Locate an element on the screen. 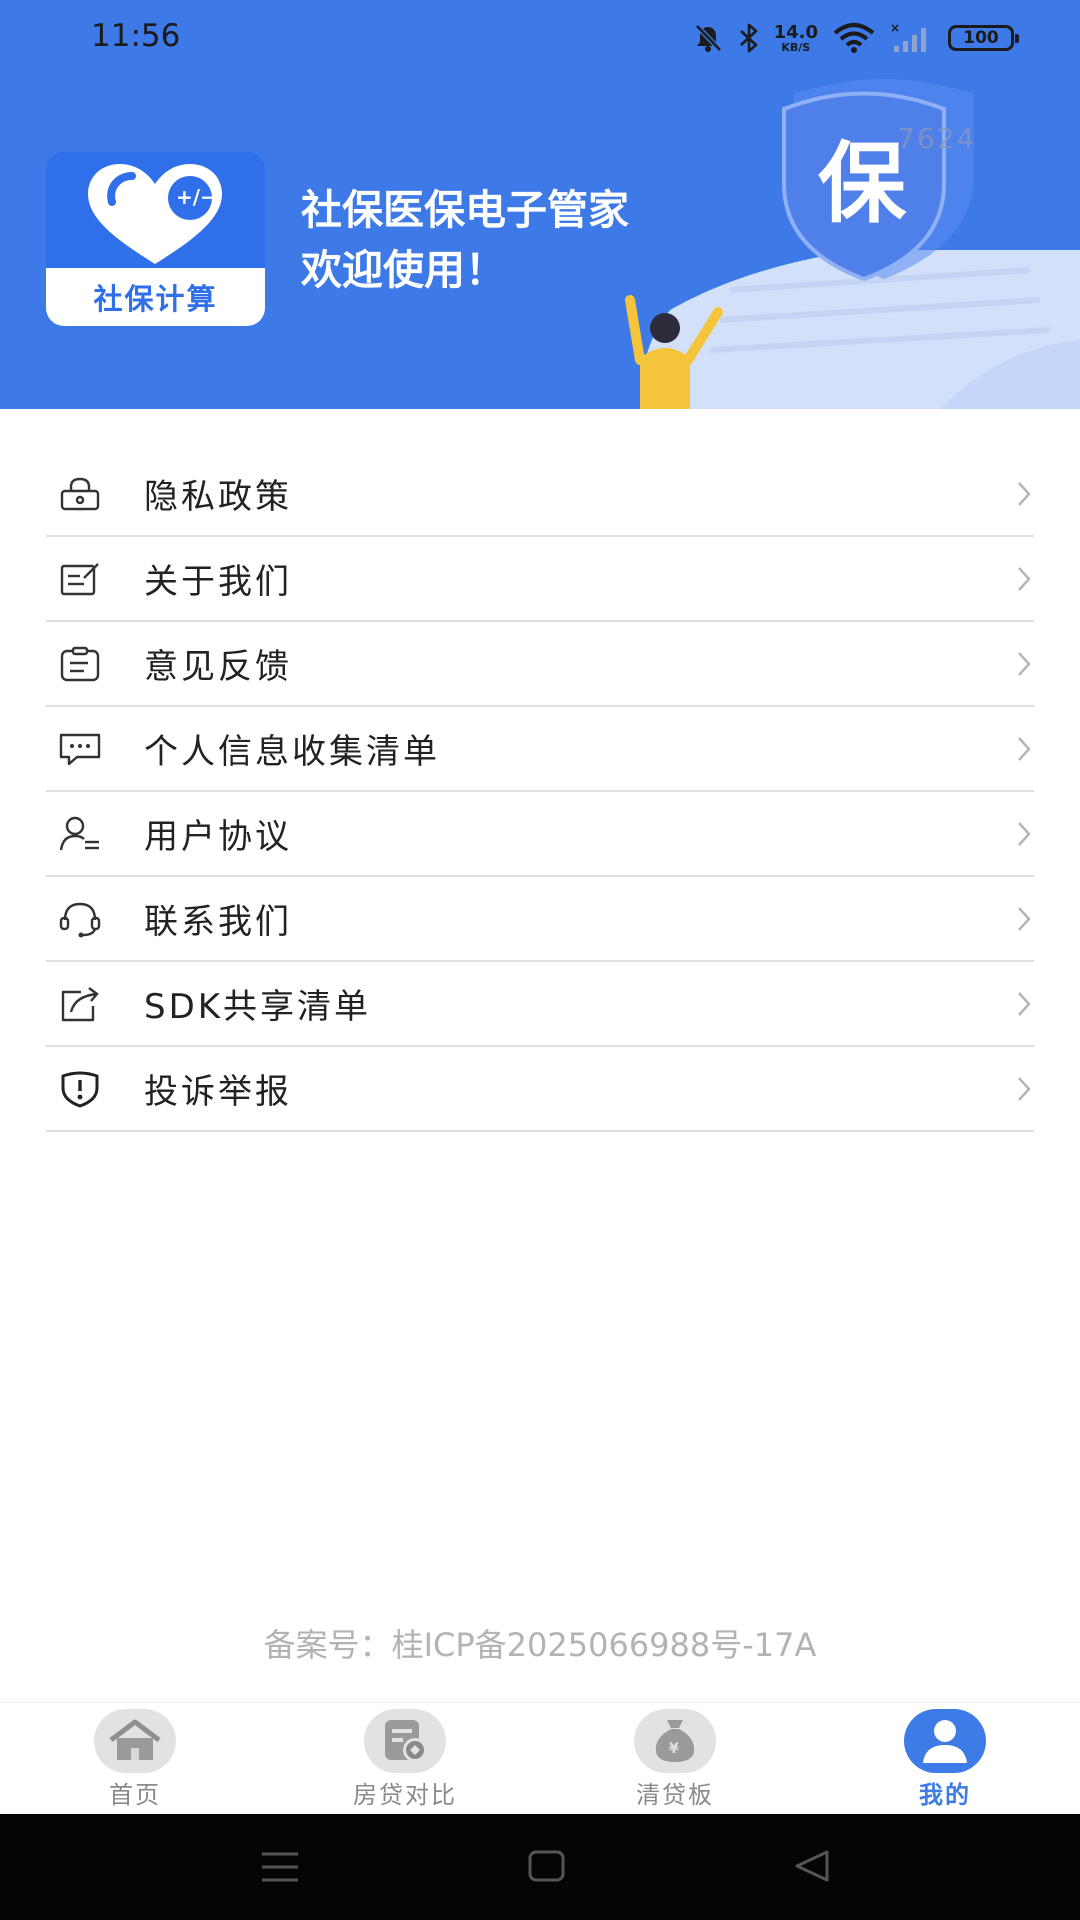 The height and width of the screenshot is (1920, 1080). menu-item-about-us: 关于我们 is located at coordinates (540, 579).